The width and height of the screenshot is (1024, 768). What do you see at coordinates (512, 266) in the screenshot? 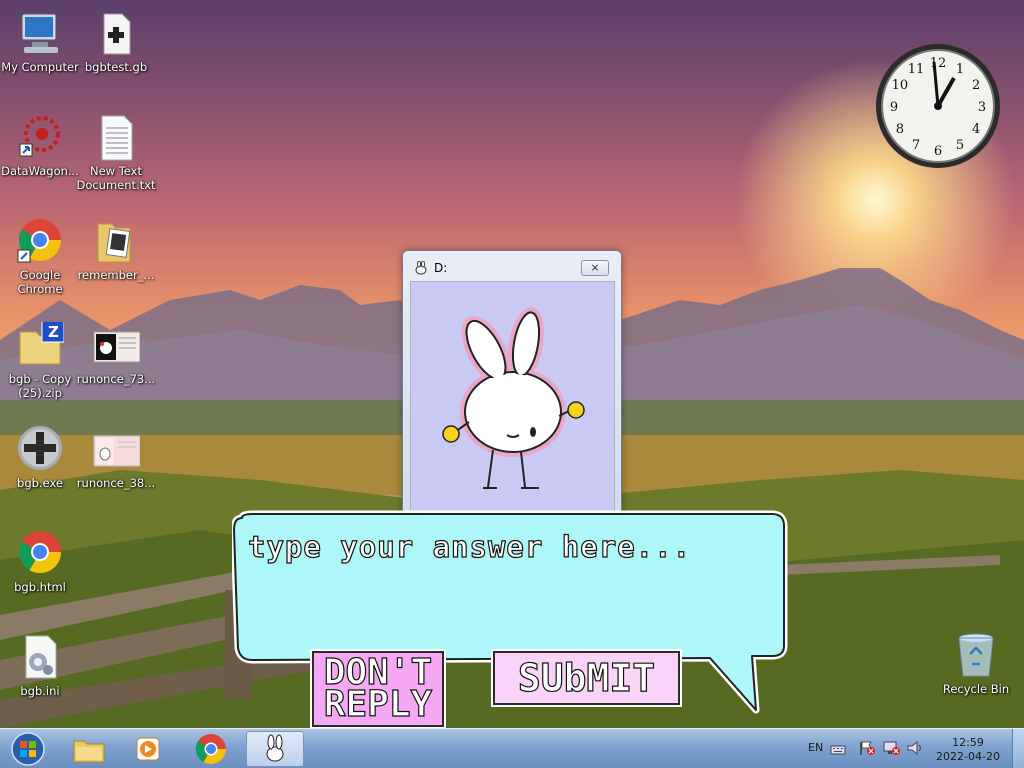
I see `window-titlebar: D: ⨯` at bounding box center [512, 266].